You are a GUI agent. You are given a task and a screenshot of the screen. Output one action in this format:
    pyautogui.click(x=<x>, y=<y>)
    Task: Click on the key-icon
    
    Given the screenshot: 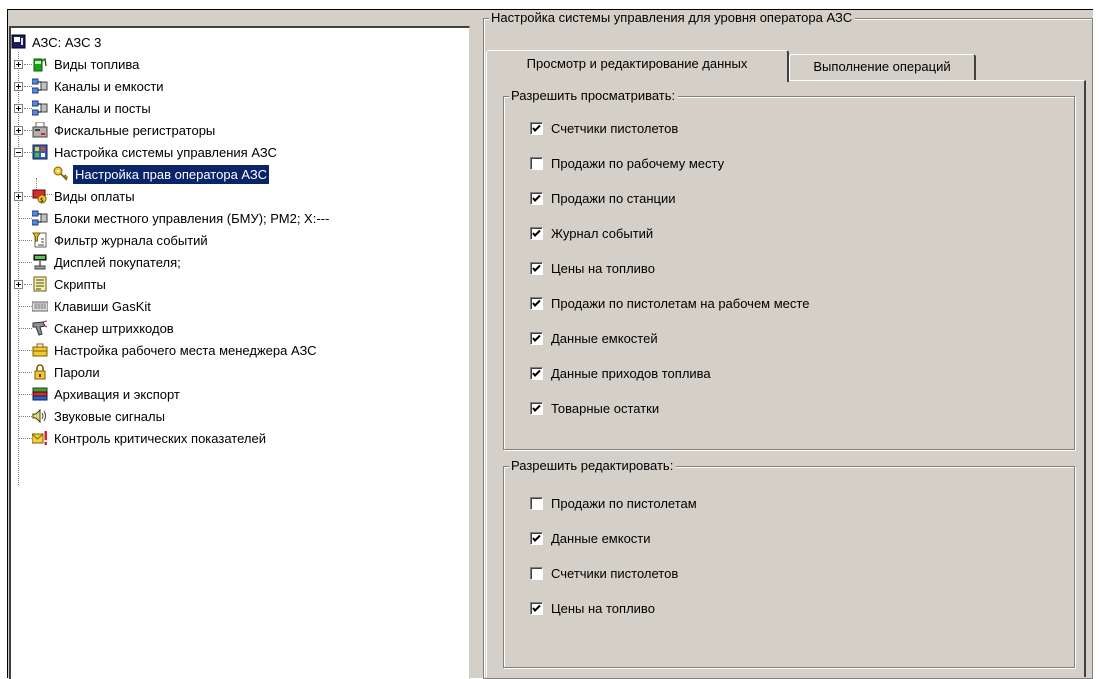 What is the action you would take?
    pyautogui.click(x=61, y=173)
    